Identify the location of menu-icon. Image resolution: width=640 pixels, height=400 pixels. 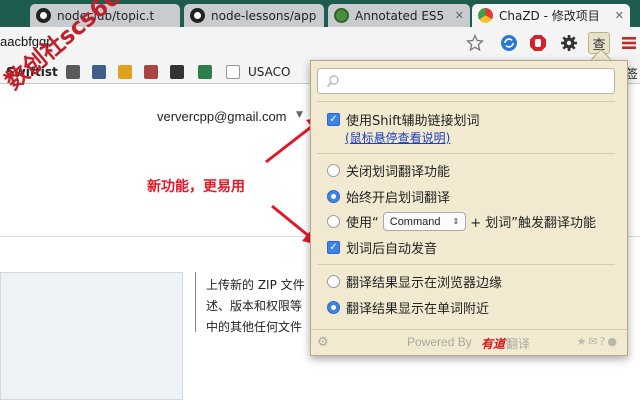
(629, 43).